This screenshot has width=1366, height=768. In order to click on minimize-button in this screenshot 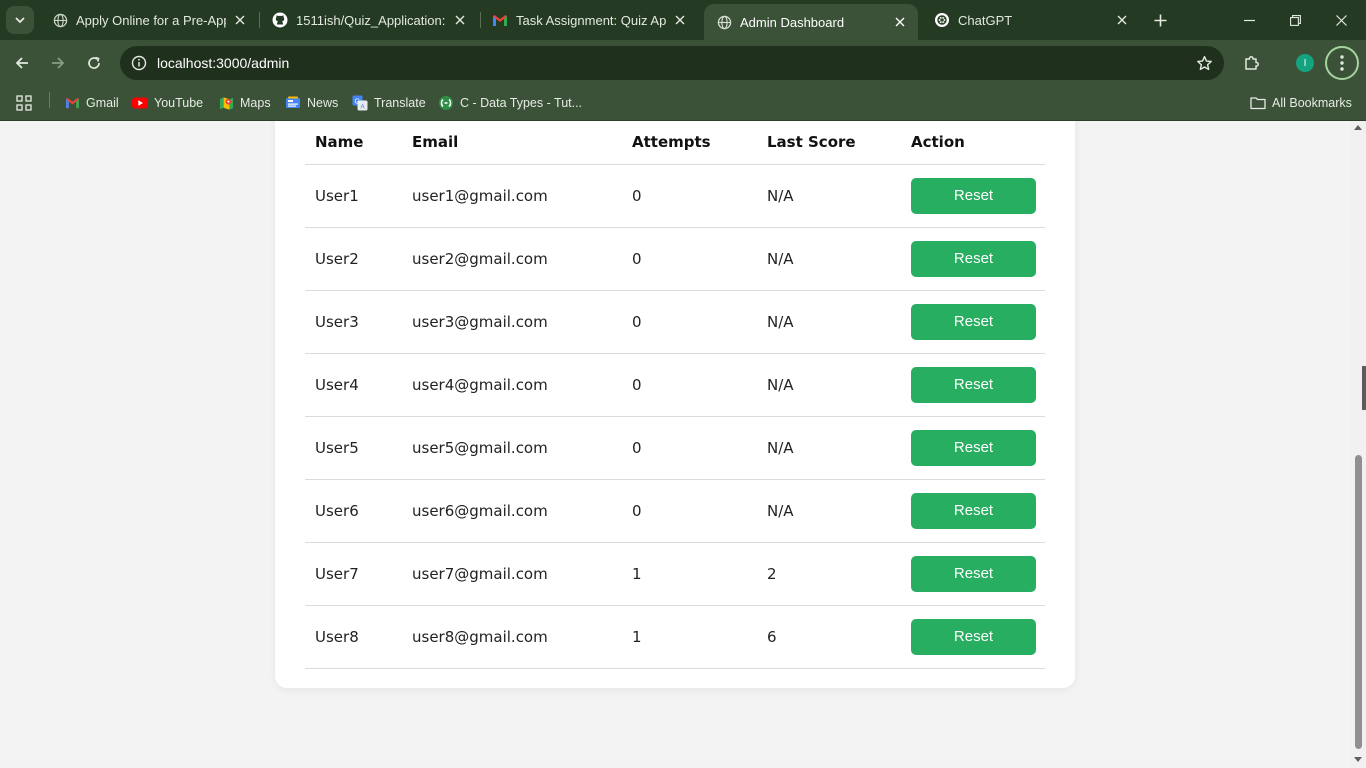, I will do `click(1249, 20)`.